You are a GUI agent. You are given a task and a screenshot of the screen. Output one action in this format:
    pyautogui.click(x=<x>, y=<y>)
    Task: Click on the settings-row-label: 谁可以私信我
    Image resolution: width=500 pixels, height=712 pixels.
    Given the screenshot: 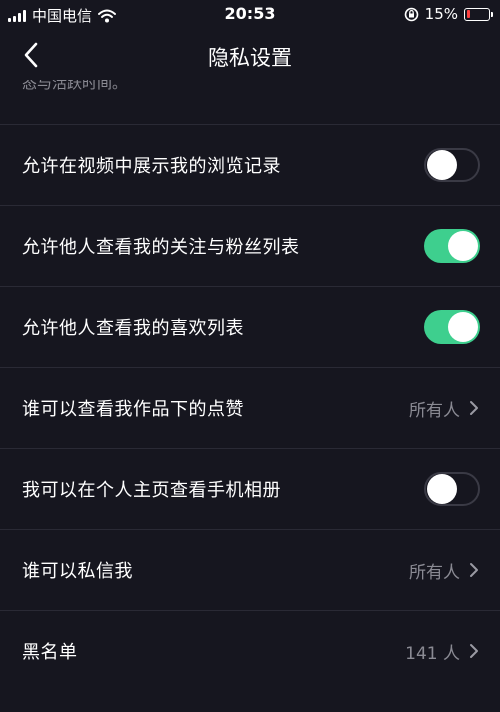 What is the action you would take?
    pyautogui.click(x=77, y=571)
    